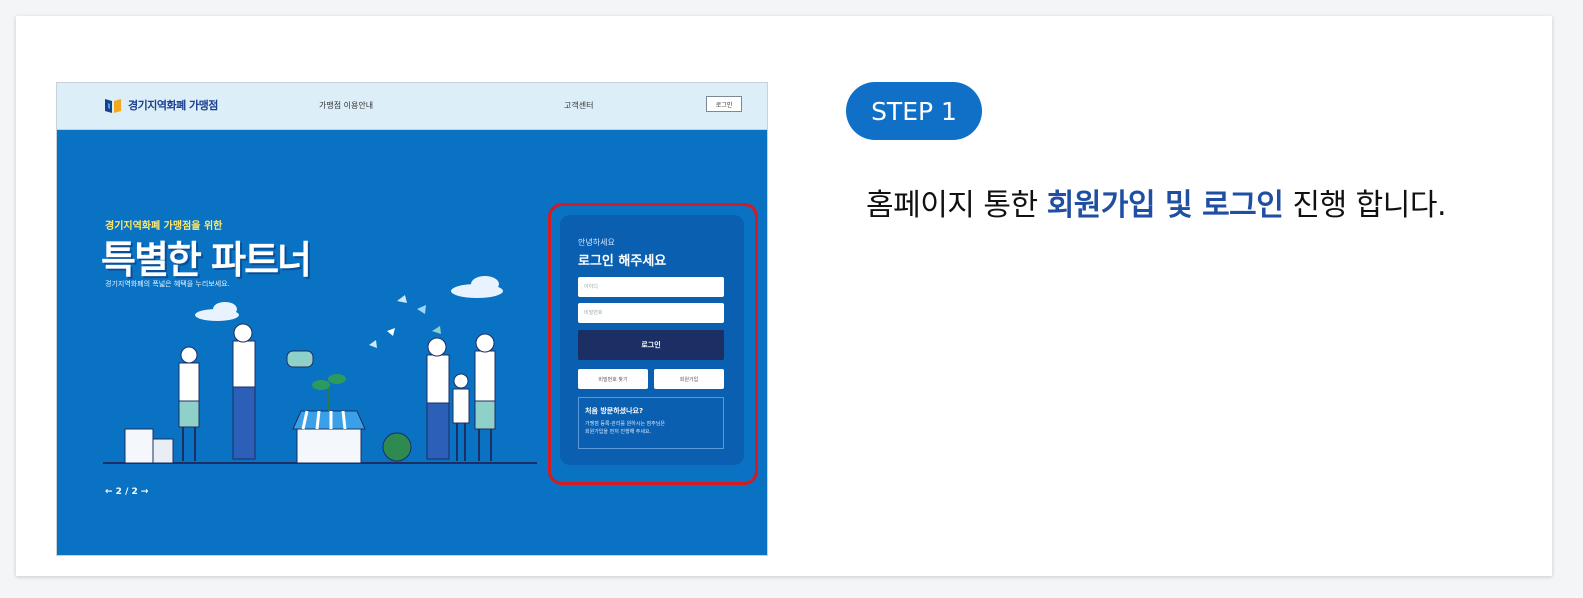 This screenshot has height=598, width=1583. I want to click on nav-customer-center: 고객센터, so click(578, 105).